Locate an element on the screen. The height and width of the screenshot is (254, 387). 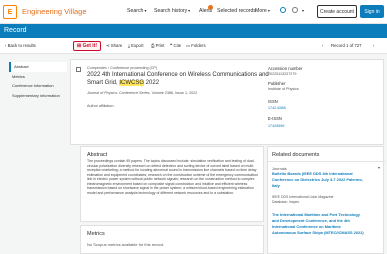
issn-label: ISSN is located at coordinates (273, 101).